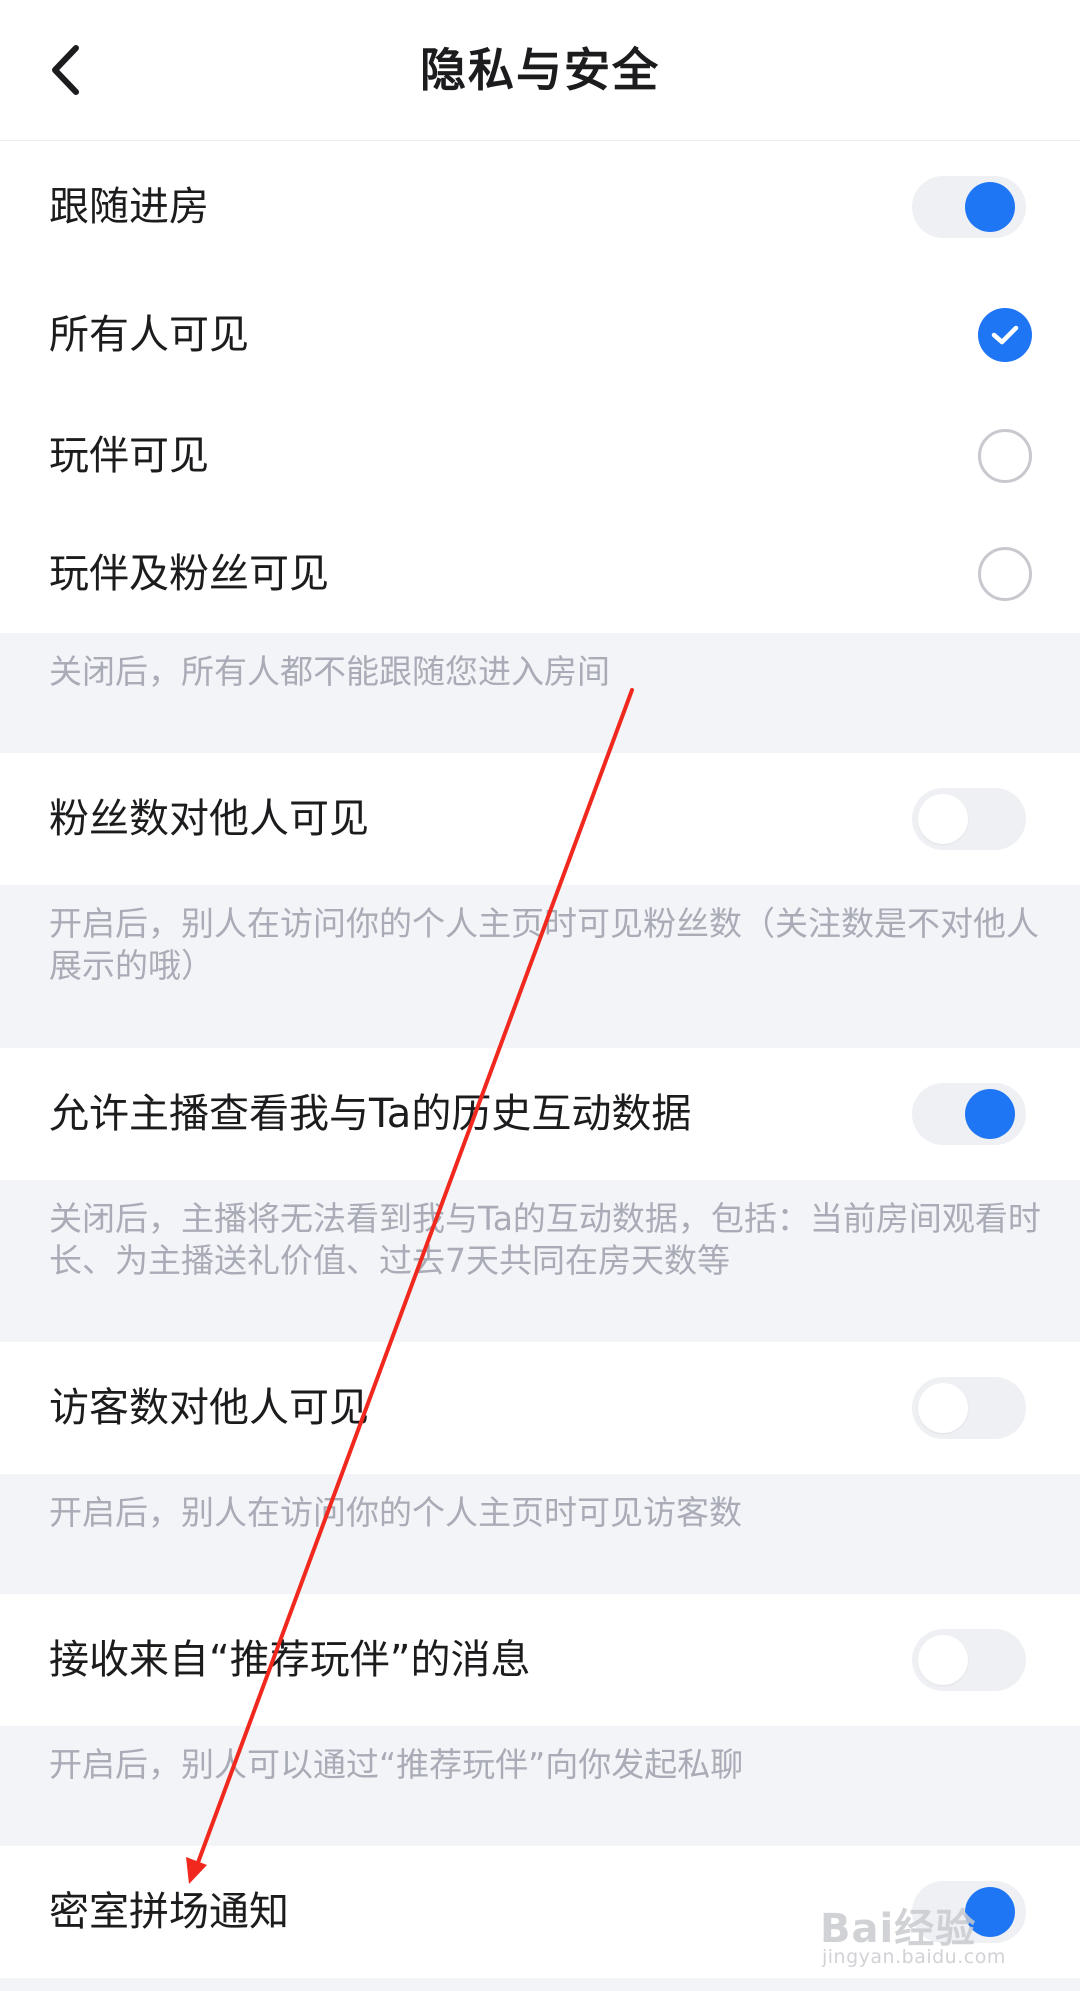 Image resolution: width=1080 pixels, height=1991 pixels. What do you see at coordinates (370, 1114) in the screenshot?
I see `host-history-label: 允许主播查看我与Ta的历史互动数据` at bounding box center [370, 1114].